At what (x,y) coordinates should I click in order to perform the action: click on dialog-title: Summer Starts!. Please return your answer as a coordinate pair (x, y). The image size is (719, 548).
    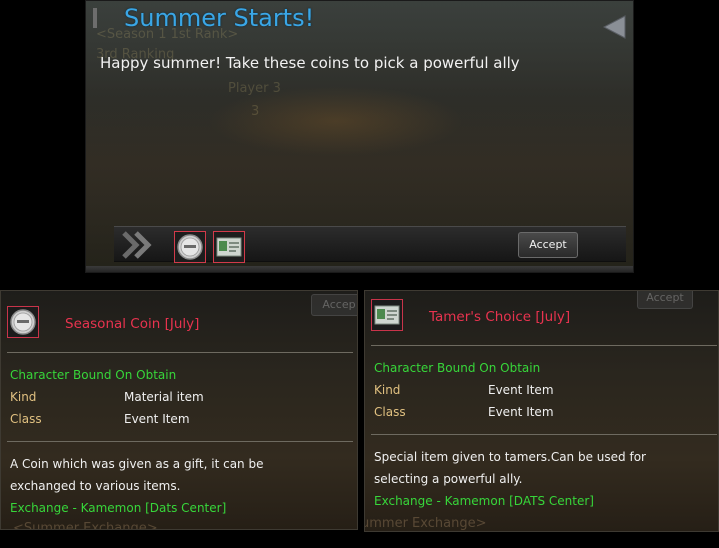
    Looking at the image, I should click on (219, 18).